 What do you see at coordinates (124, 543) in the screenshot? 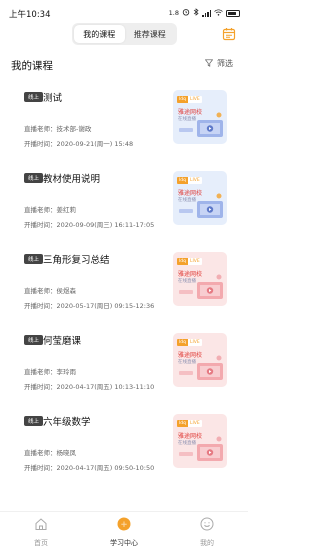
I see `nav-label: 学习中心` at bounding box center [124, 543].